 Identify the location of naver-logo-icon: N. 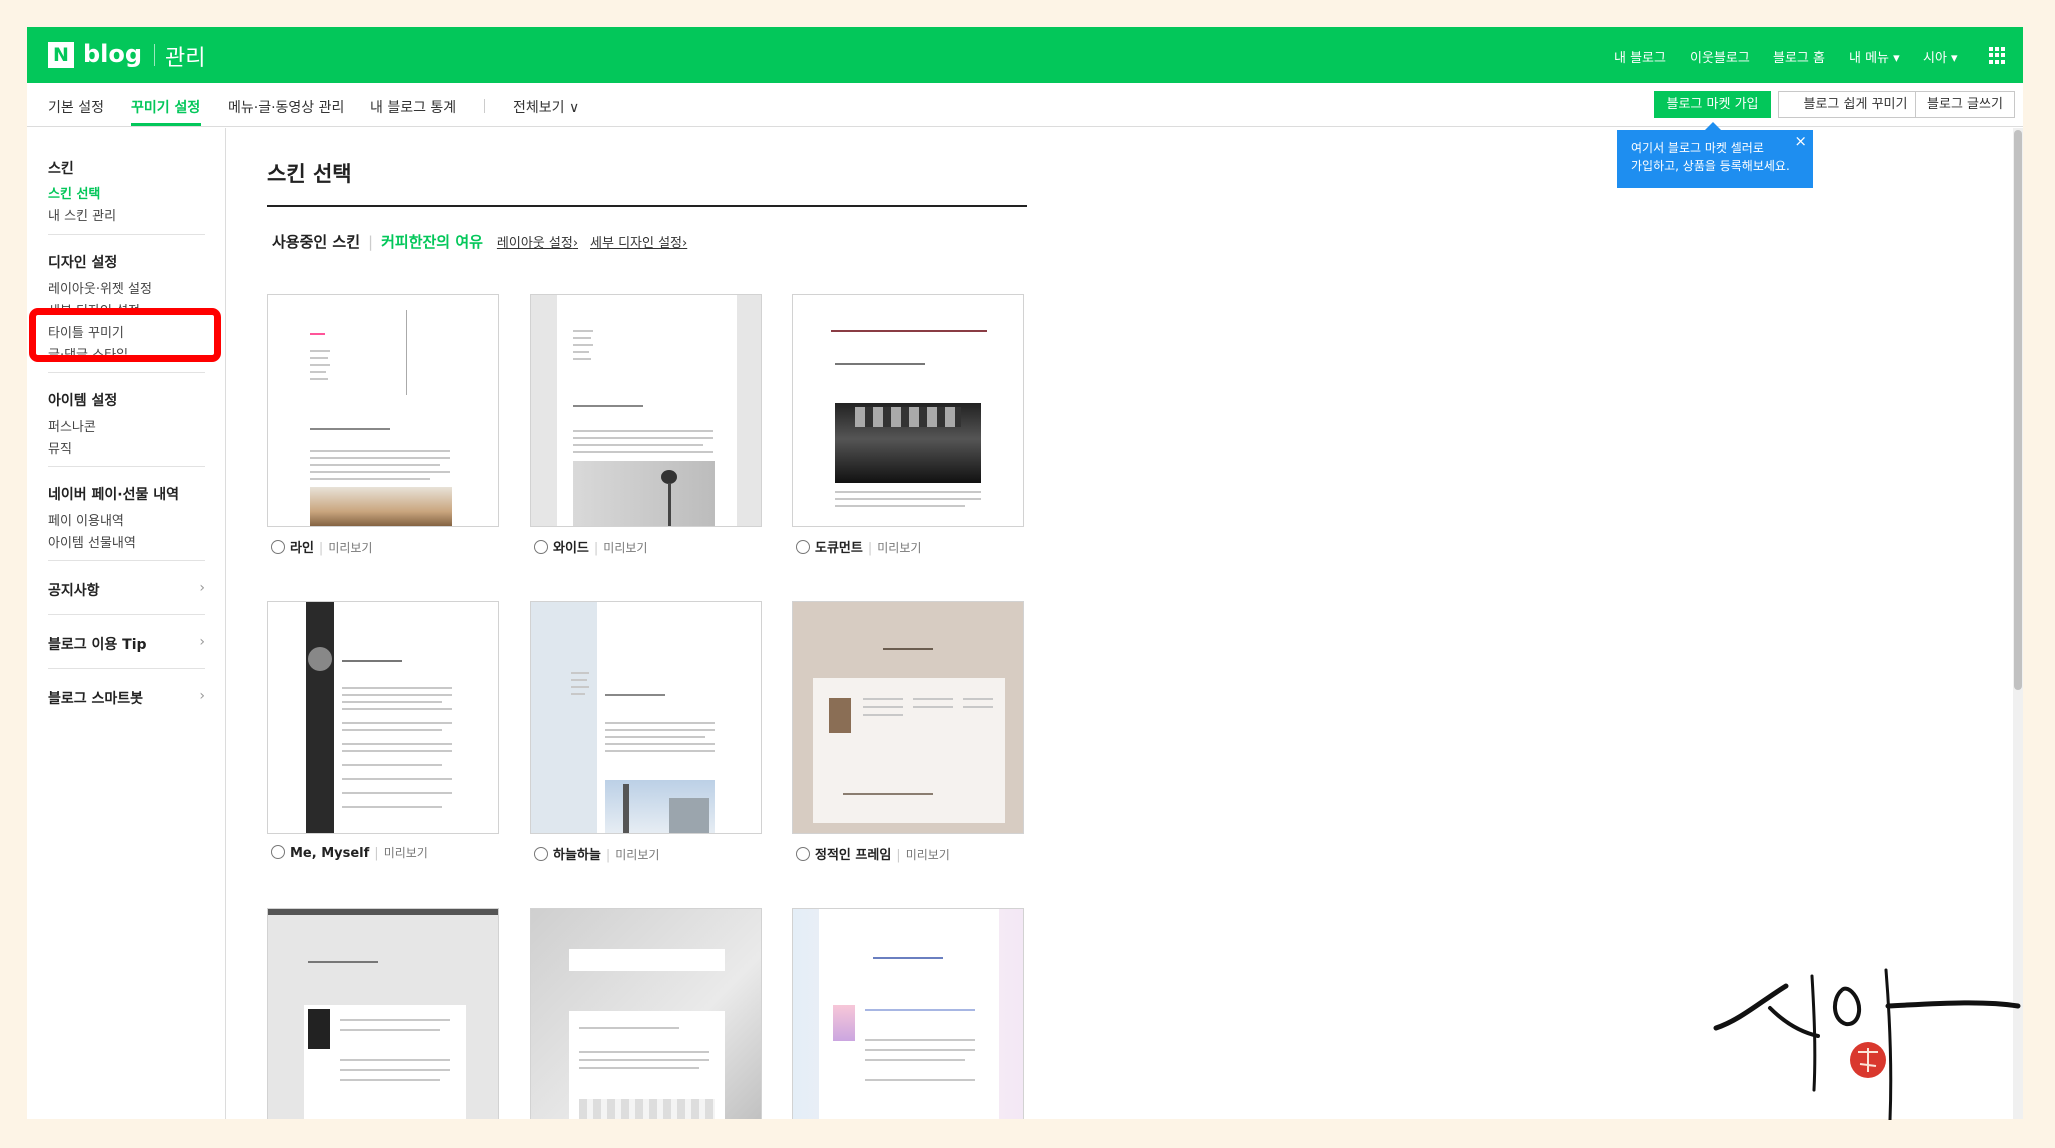
(61, 55).